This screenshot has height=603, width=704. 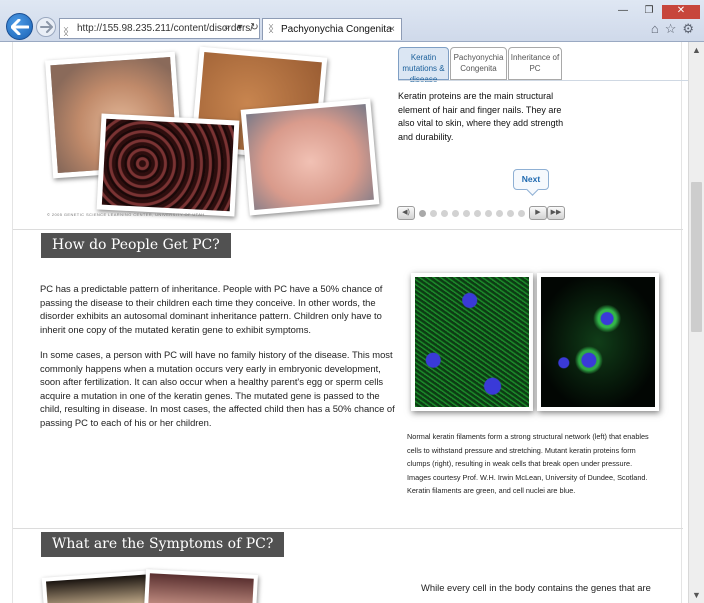 What do you see at coordinates (649, 12) in the screenshot?
I see `maximize-button: ❐` at bounding box center [649, 12].